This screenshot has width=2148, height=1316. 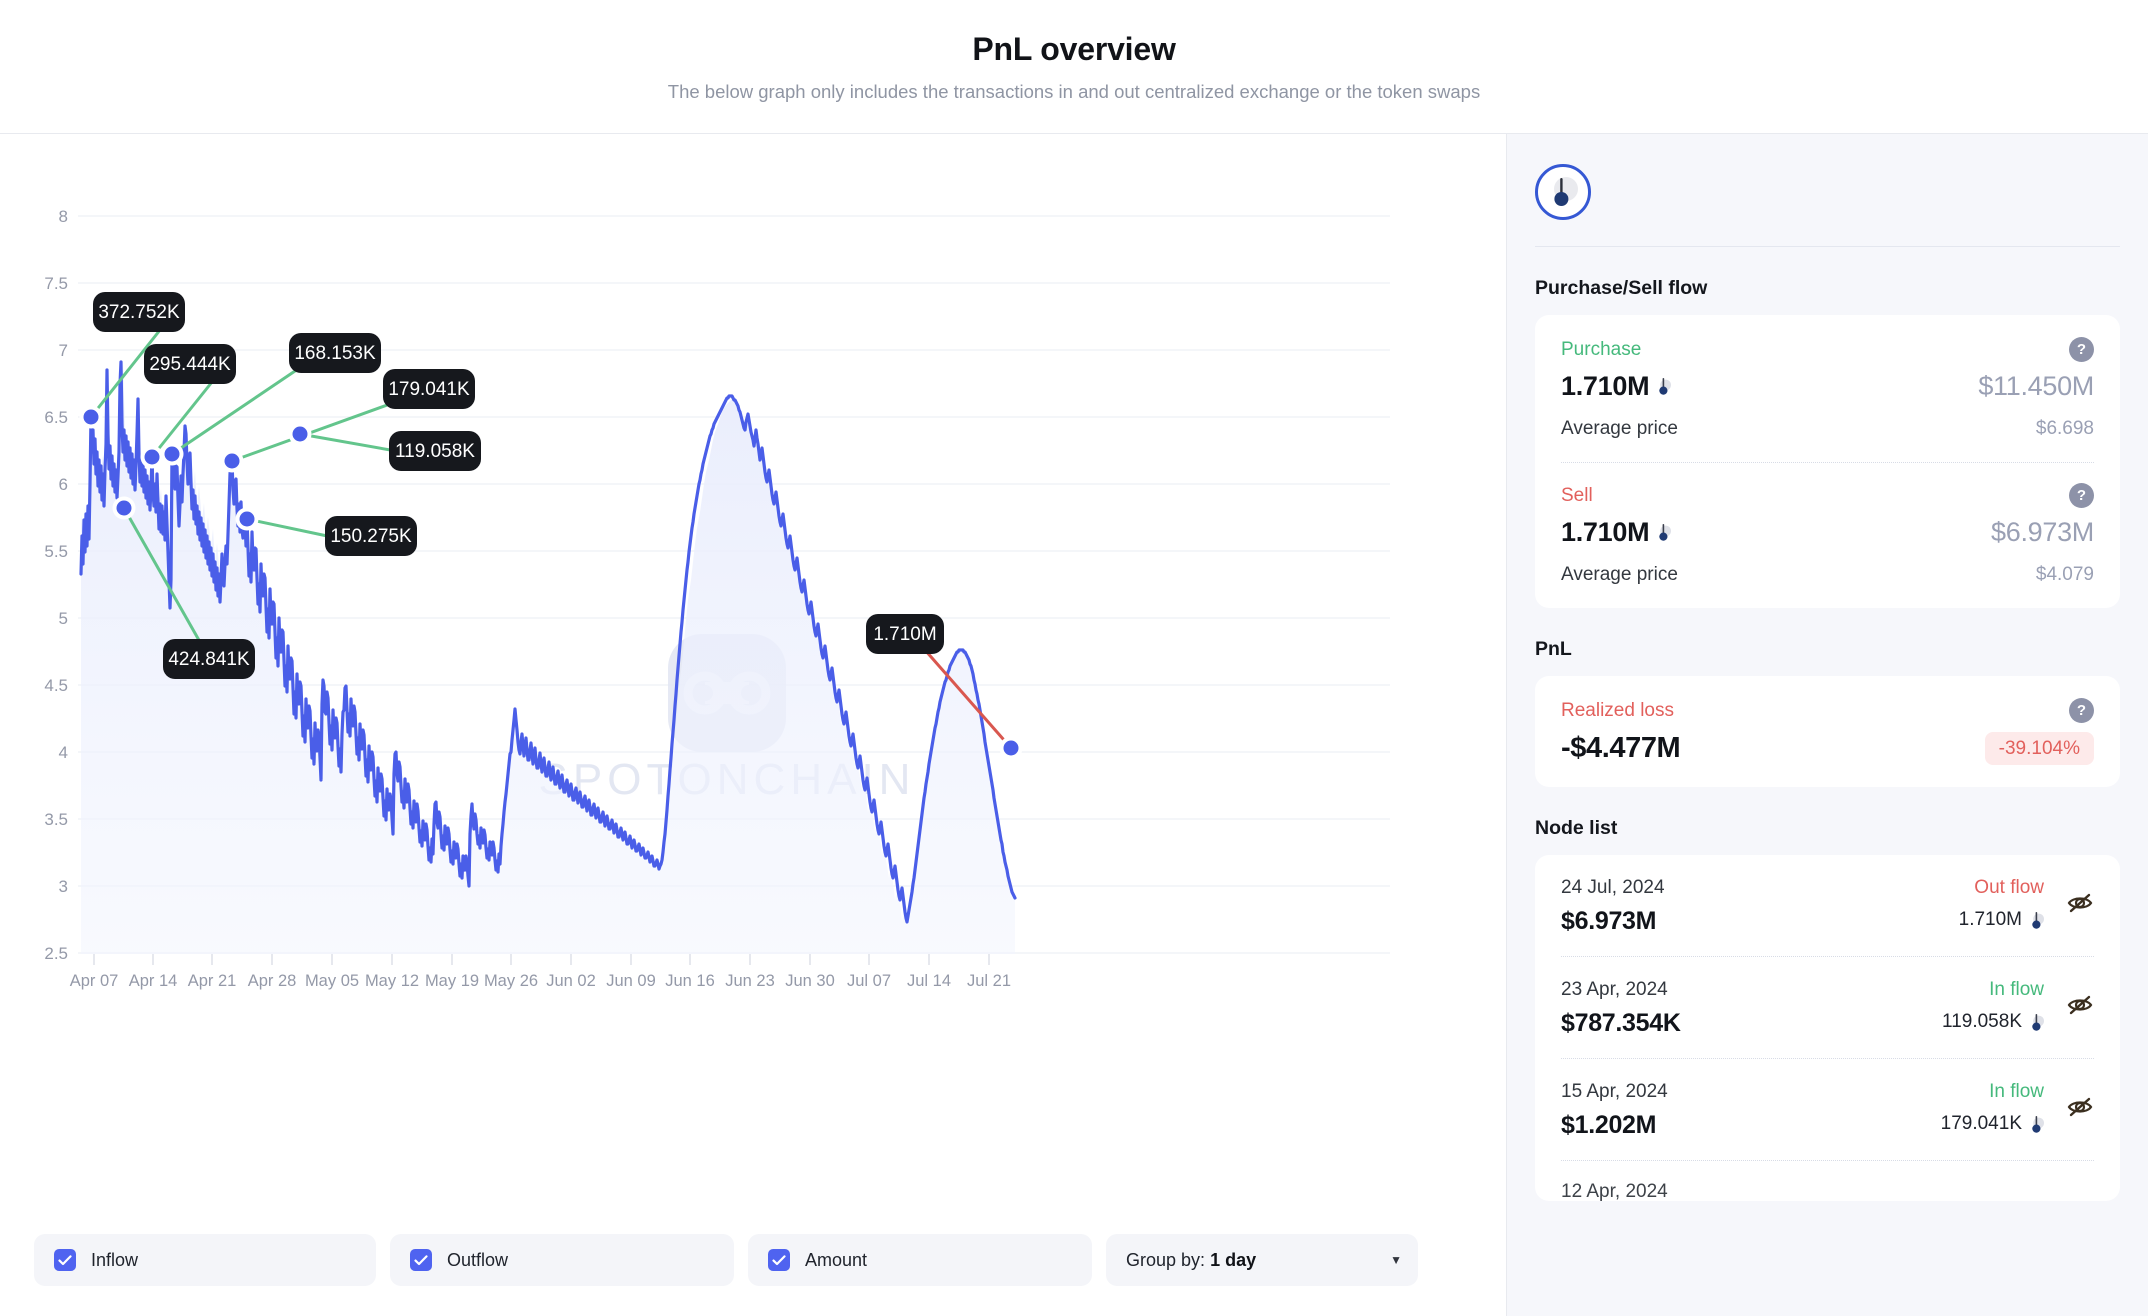 What do you see at coordinates (1233, 1259) in the screenshot?
I see `group-by-value: 1 day` at bounding box center [1233, 1259].